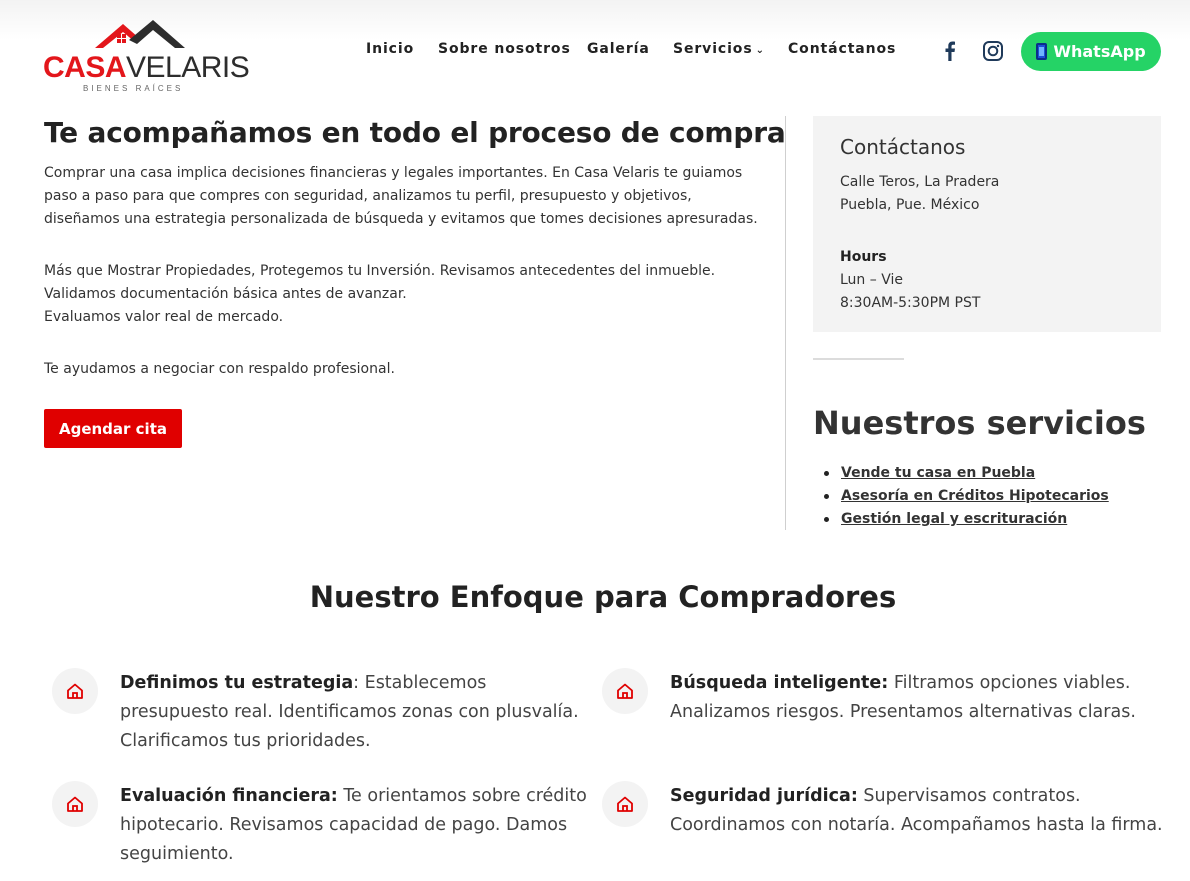  What do you see at coordinates (858, 359) in the screenshot?
I see `sidebar-divider` at bounding box center [858, 359].